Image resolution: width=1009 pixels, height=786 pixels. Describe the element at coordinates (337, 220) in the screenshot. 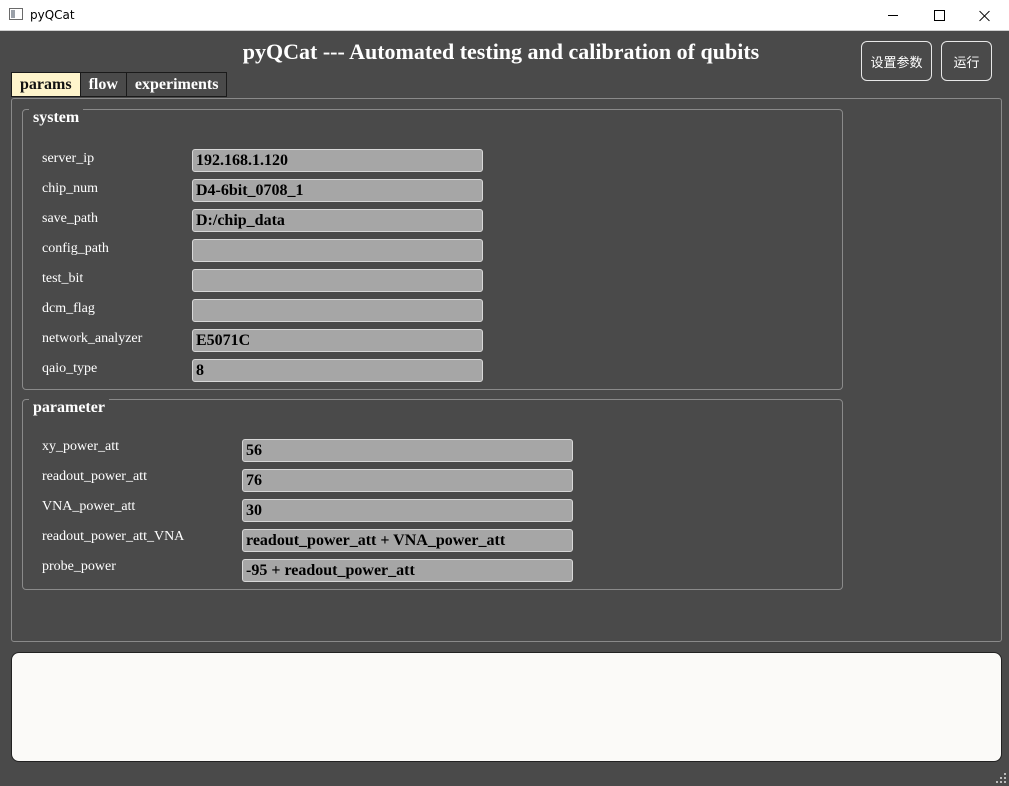

I see `save-path-input: D:/chip_data` at that location.